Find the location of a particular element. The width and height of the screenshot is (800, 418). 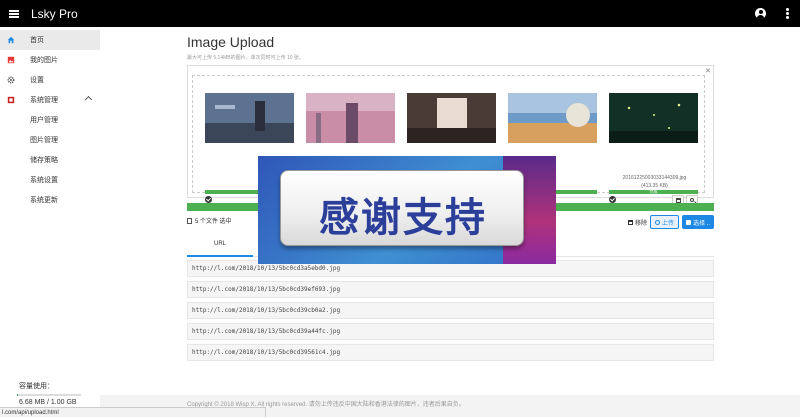

sidebar-item-label: 储存策略 is located at coordinates (44, 160).